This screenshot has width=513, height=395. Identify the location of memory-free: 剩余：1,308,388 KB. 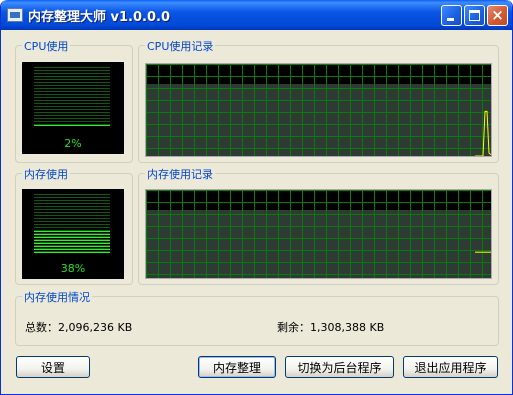
(331, 327).